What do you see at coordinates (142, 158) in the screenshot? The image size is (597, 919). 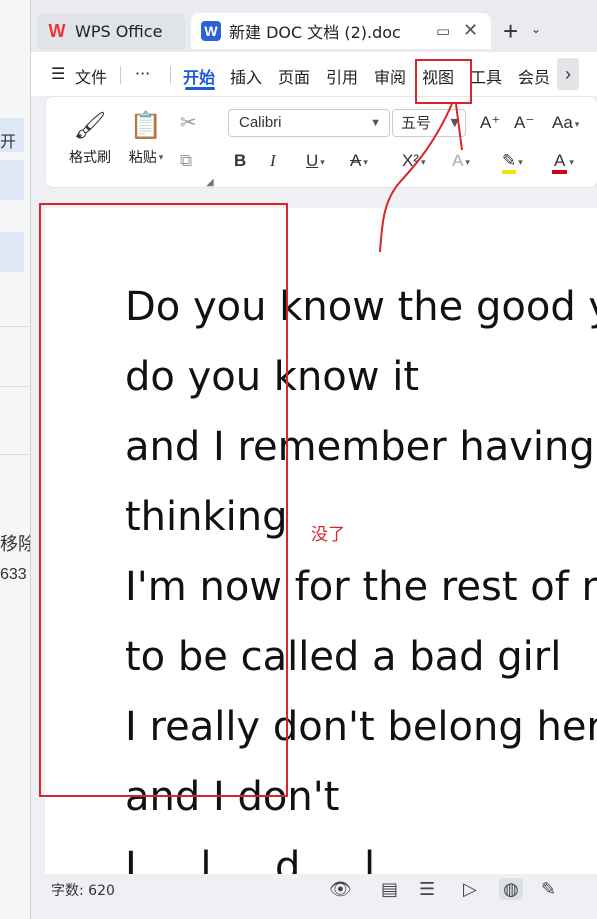 I see `paste-text: 粘贴` at bounding box center [142, 158].